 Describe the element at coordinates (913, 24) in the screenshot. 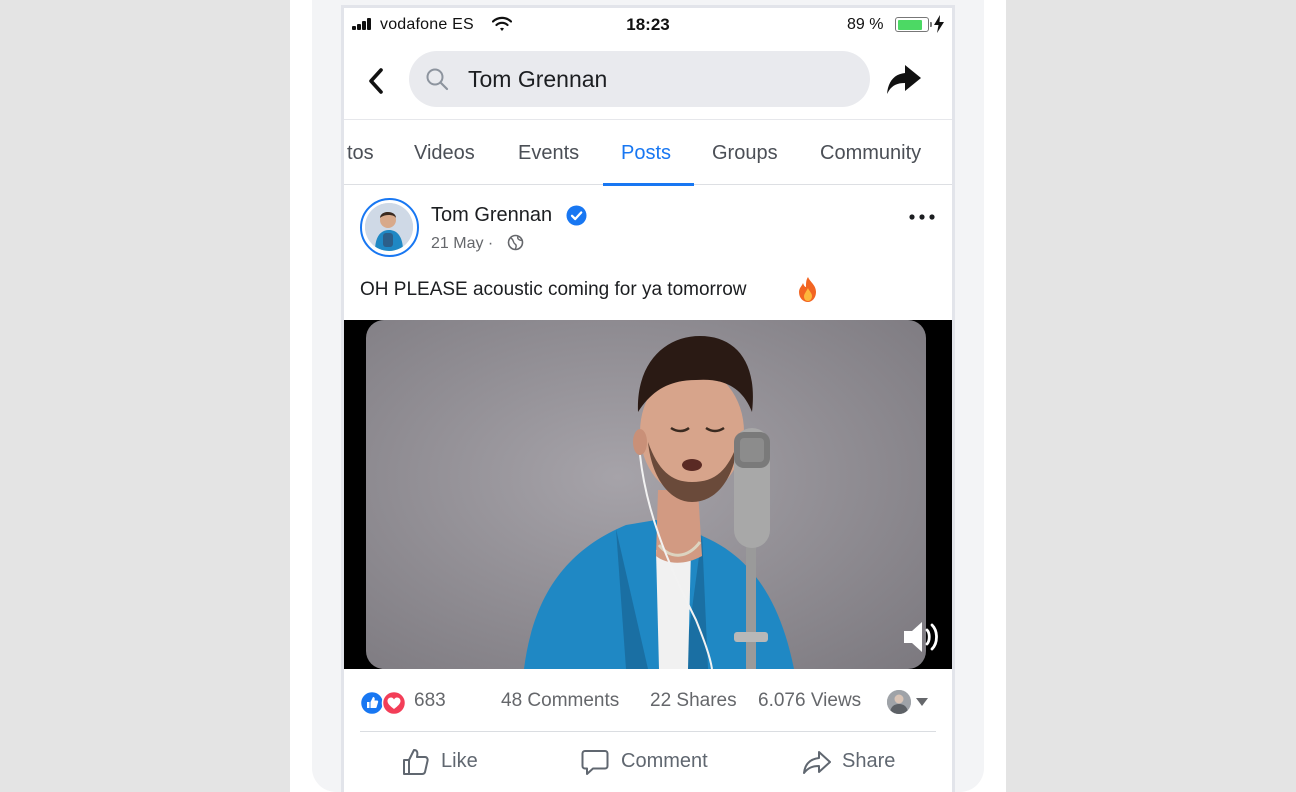

I see `battery-icon` at that location.